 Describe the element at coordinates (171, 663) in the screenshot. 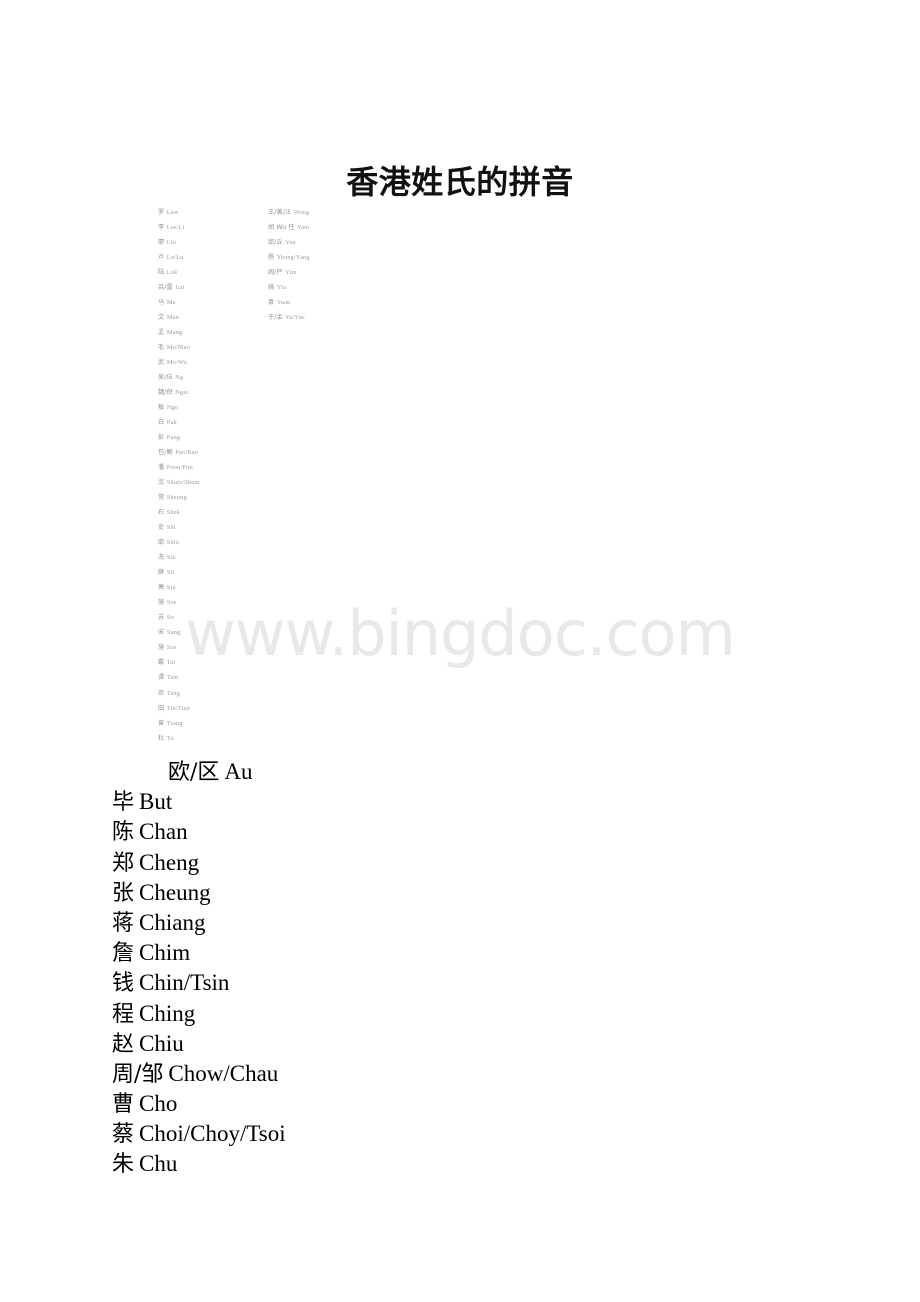

I see `embedded-romanization: Tai` at that location.